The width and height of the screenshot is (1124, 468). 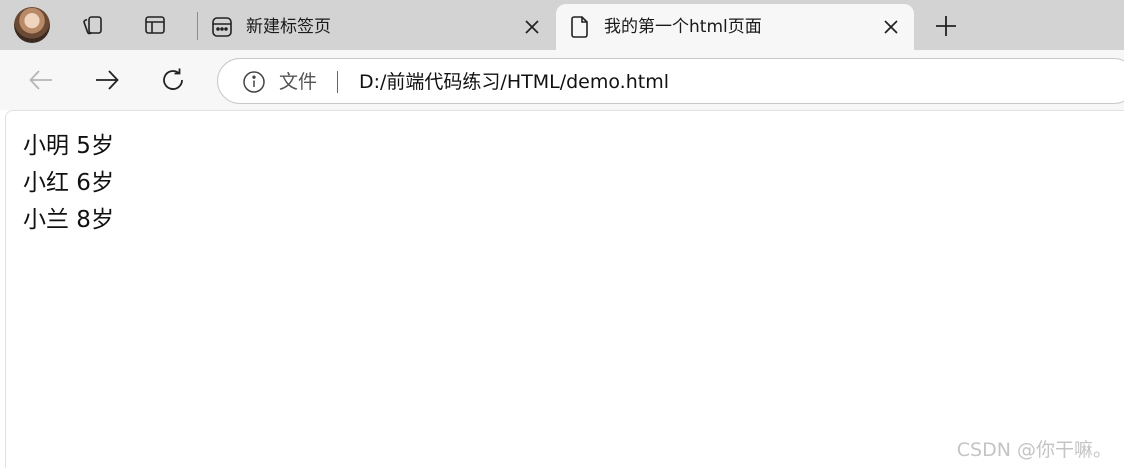 What do you see at coordinates (68, 220) in the screenshot?
I see `text-line: 小兰 8岁` at bounding box center [68, 220].